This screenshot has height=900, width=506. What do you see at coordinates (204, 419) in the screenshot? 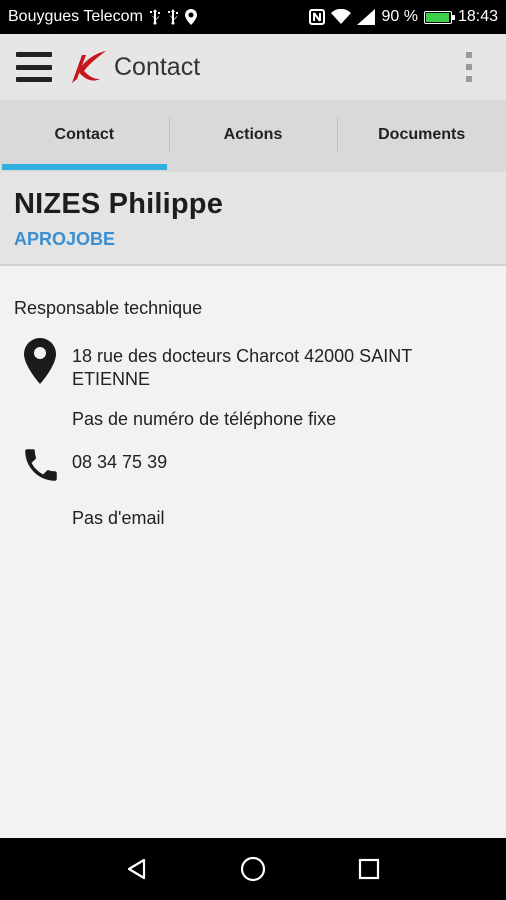
I see `landline-text: Pas de numéro de téléphone fixe` at bounding box center [204, 419].